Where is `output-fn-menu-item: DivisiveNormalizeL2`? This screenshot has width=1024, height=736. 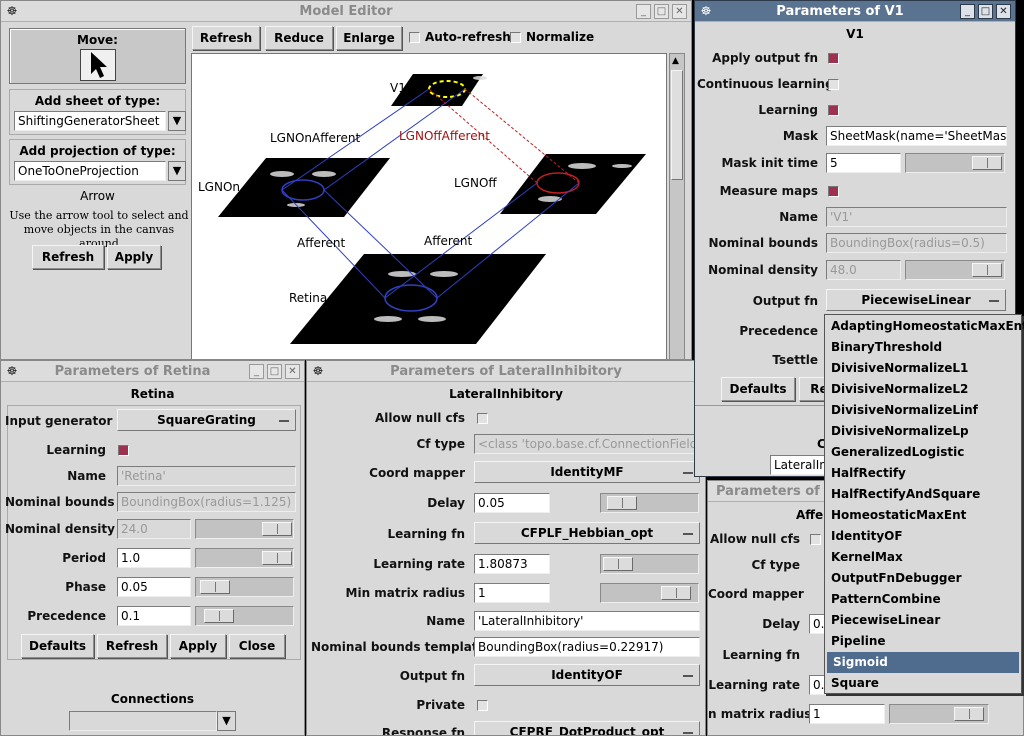
output-fn-menu-item: DivisiveNormalizeL2 is located at coordinates (923, 389).